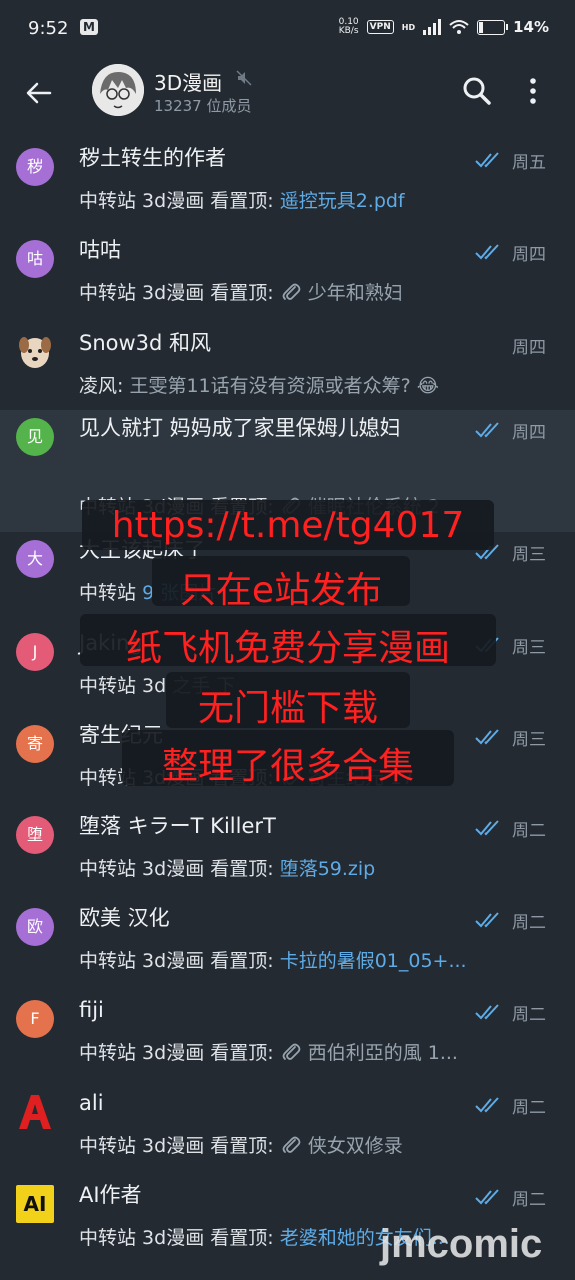  What do you see at coordinates (35, 259) in the screenshot?
I see `letter-avatar: 咕` at bounding box center [35, 259].